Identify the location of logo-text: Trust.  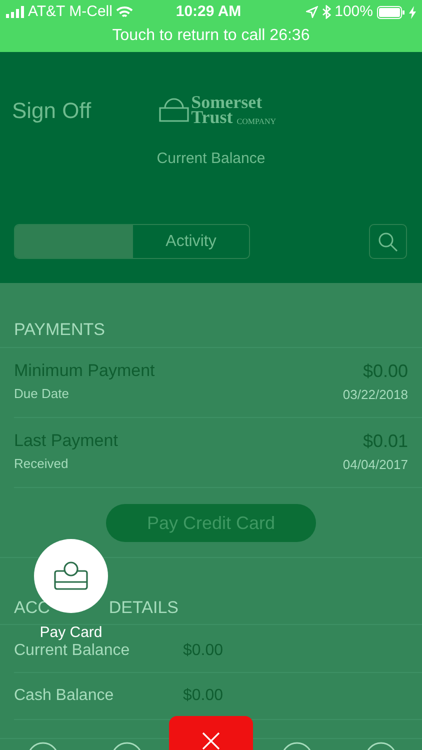
(212, 118).